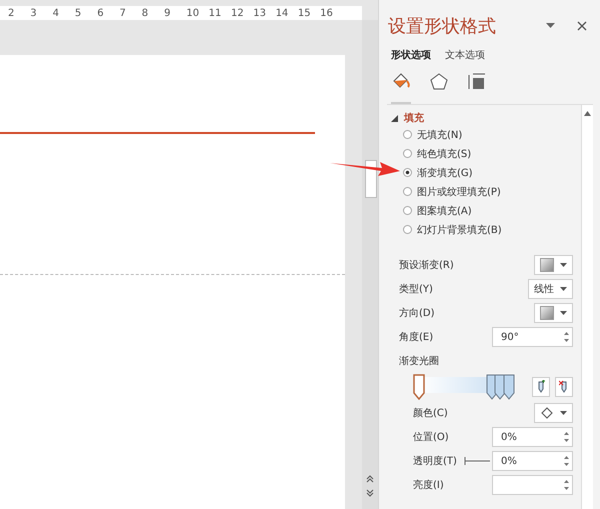 This screenshot has width=600, height=509. Describe the element at coordinates (553, 413) in the screenshot. I see `color-dropdown` at that location.